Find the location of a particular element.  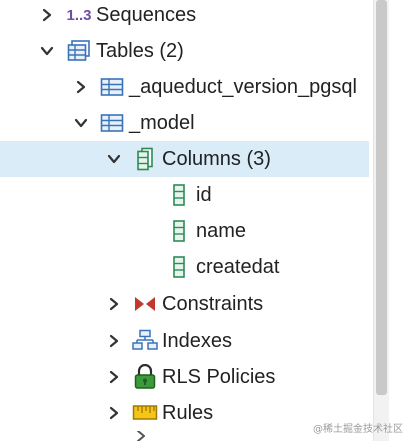

tree-node-table-aqueduct: _aqueduct_version_pgsql is located at coordinates (184, 87).